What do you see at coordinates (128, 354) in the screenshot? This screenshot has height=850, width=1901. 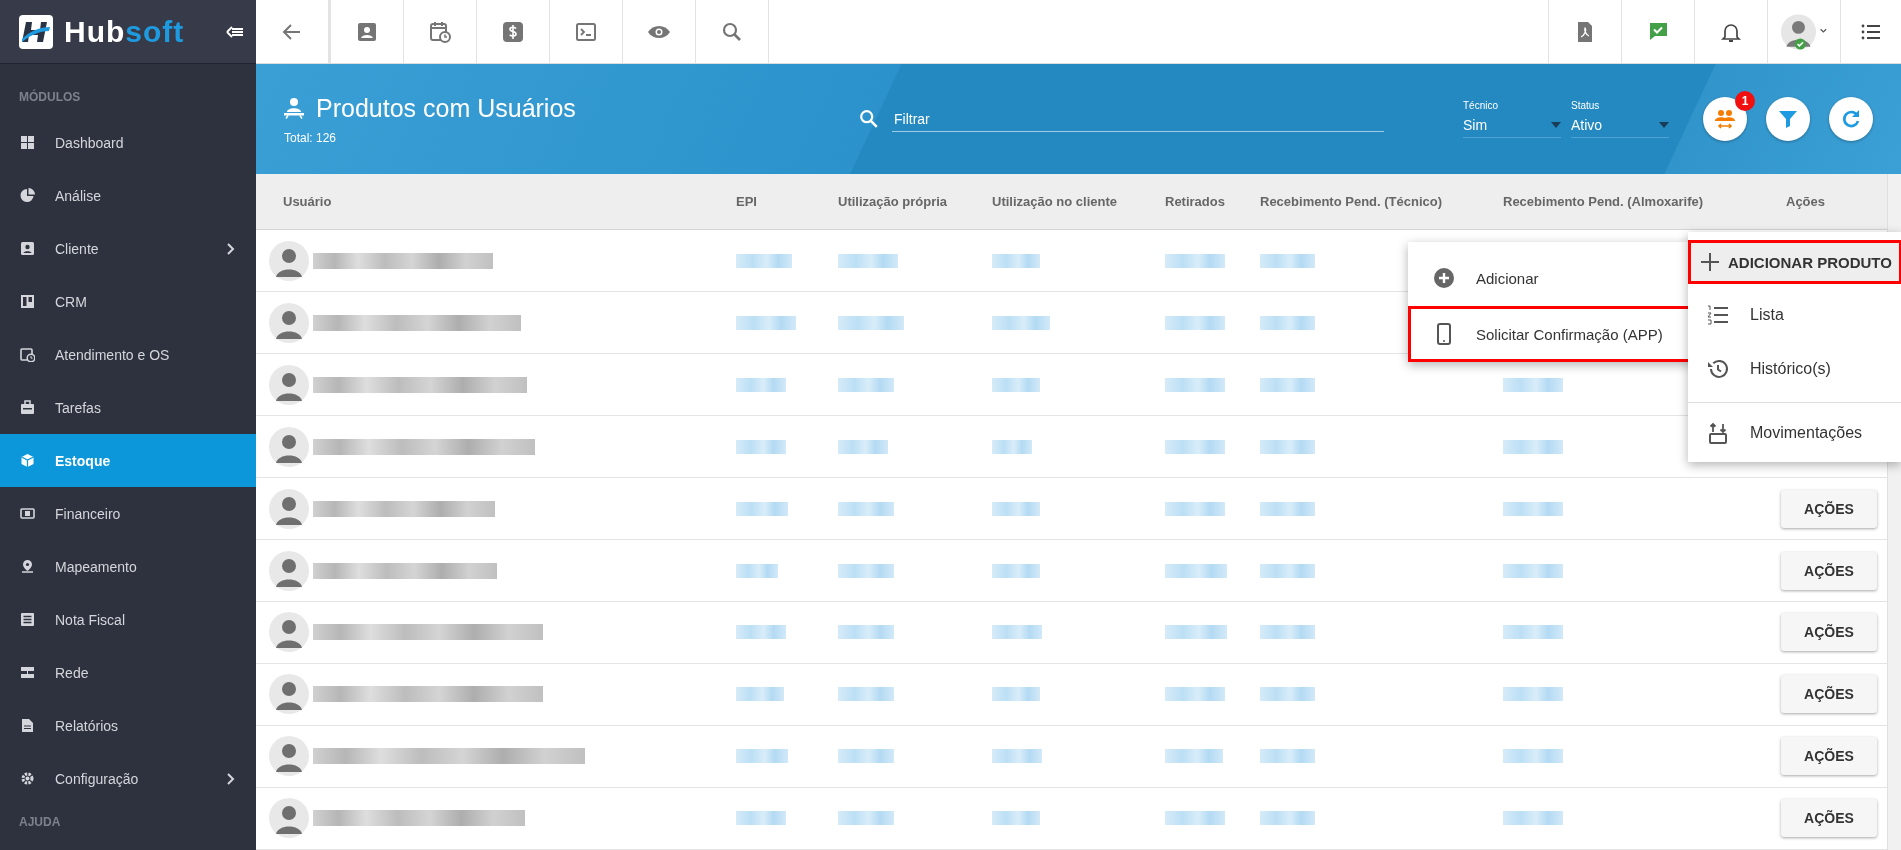 I see `nav-item: Atendimento e OS` at bounding box center [128, 354].